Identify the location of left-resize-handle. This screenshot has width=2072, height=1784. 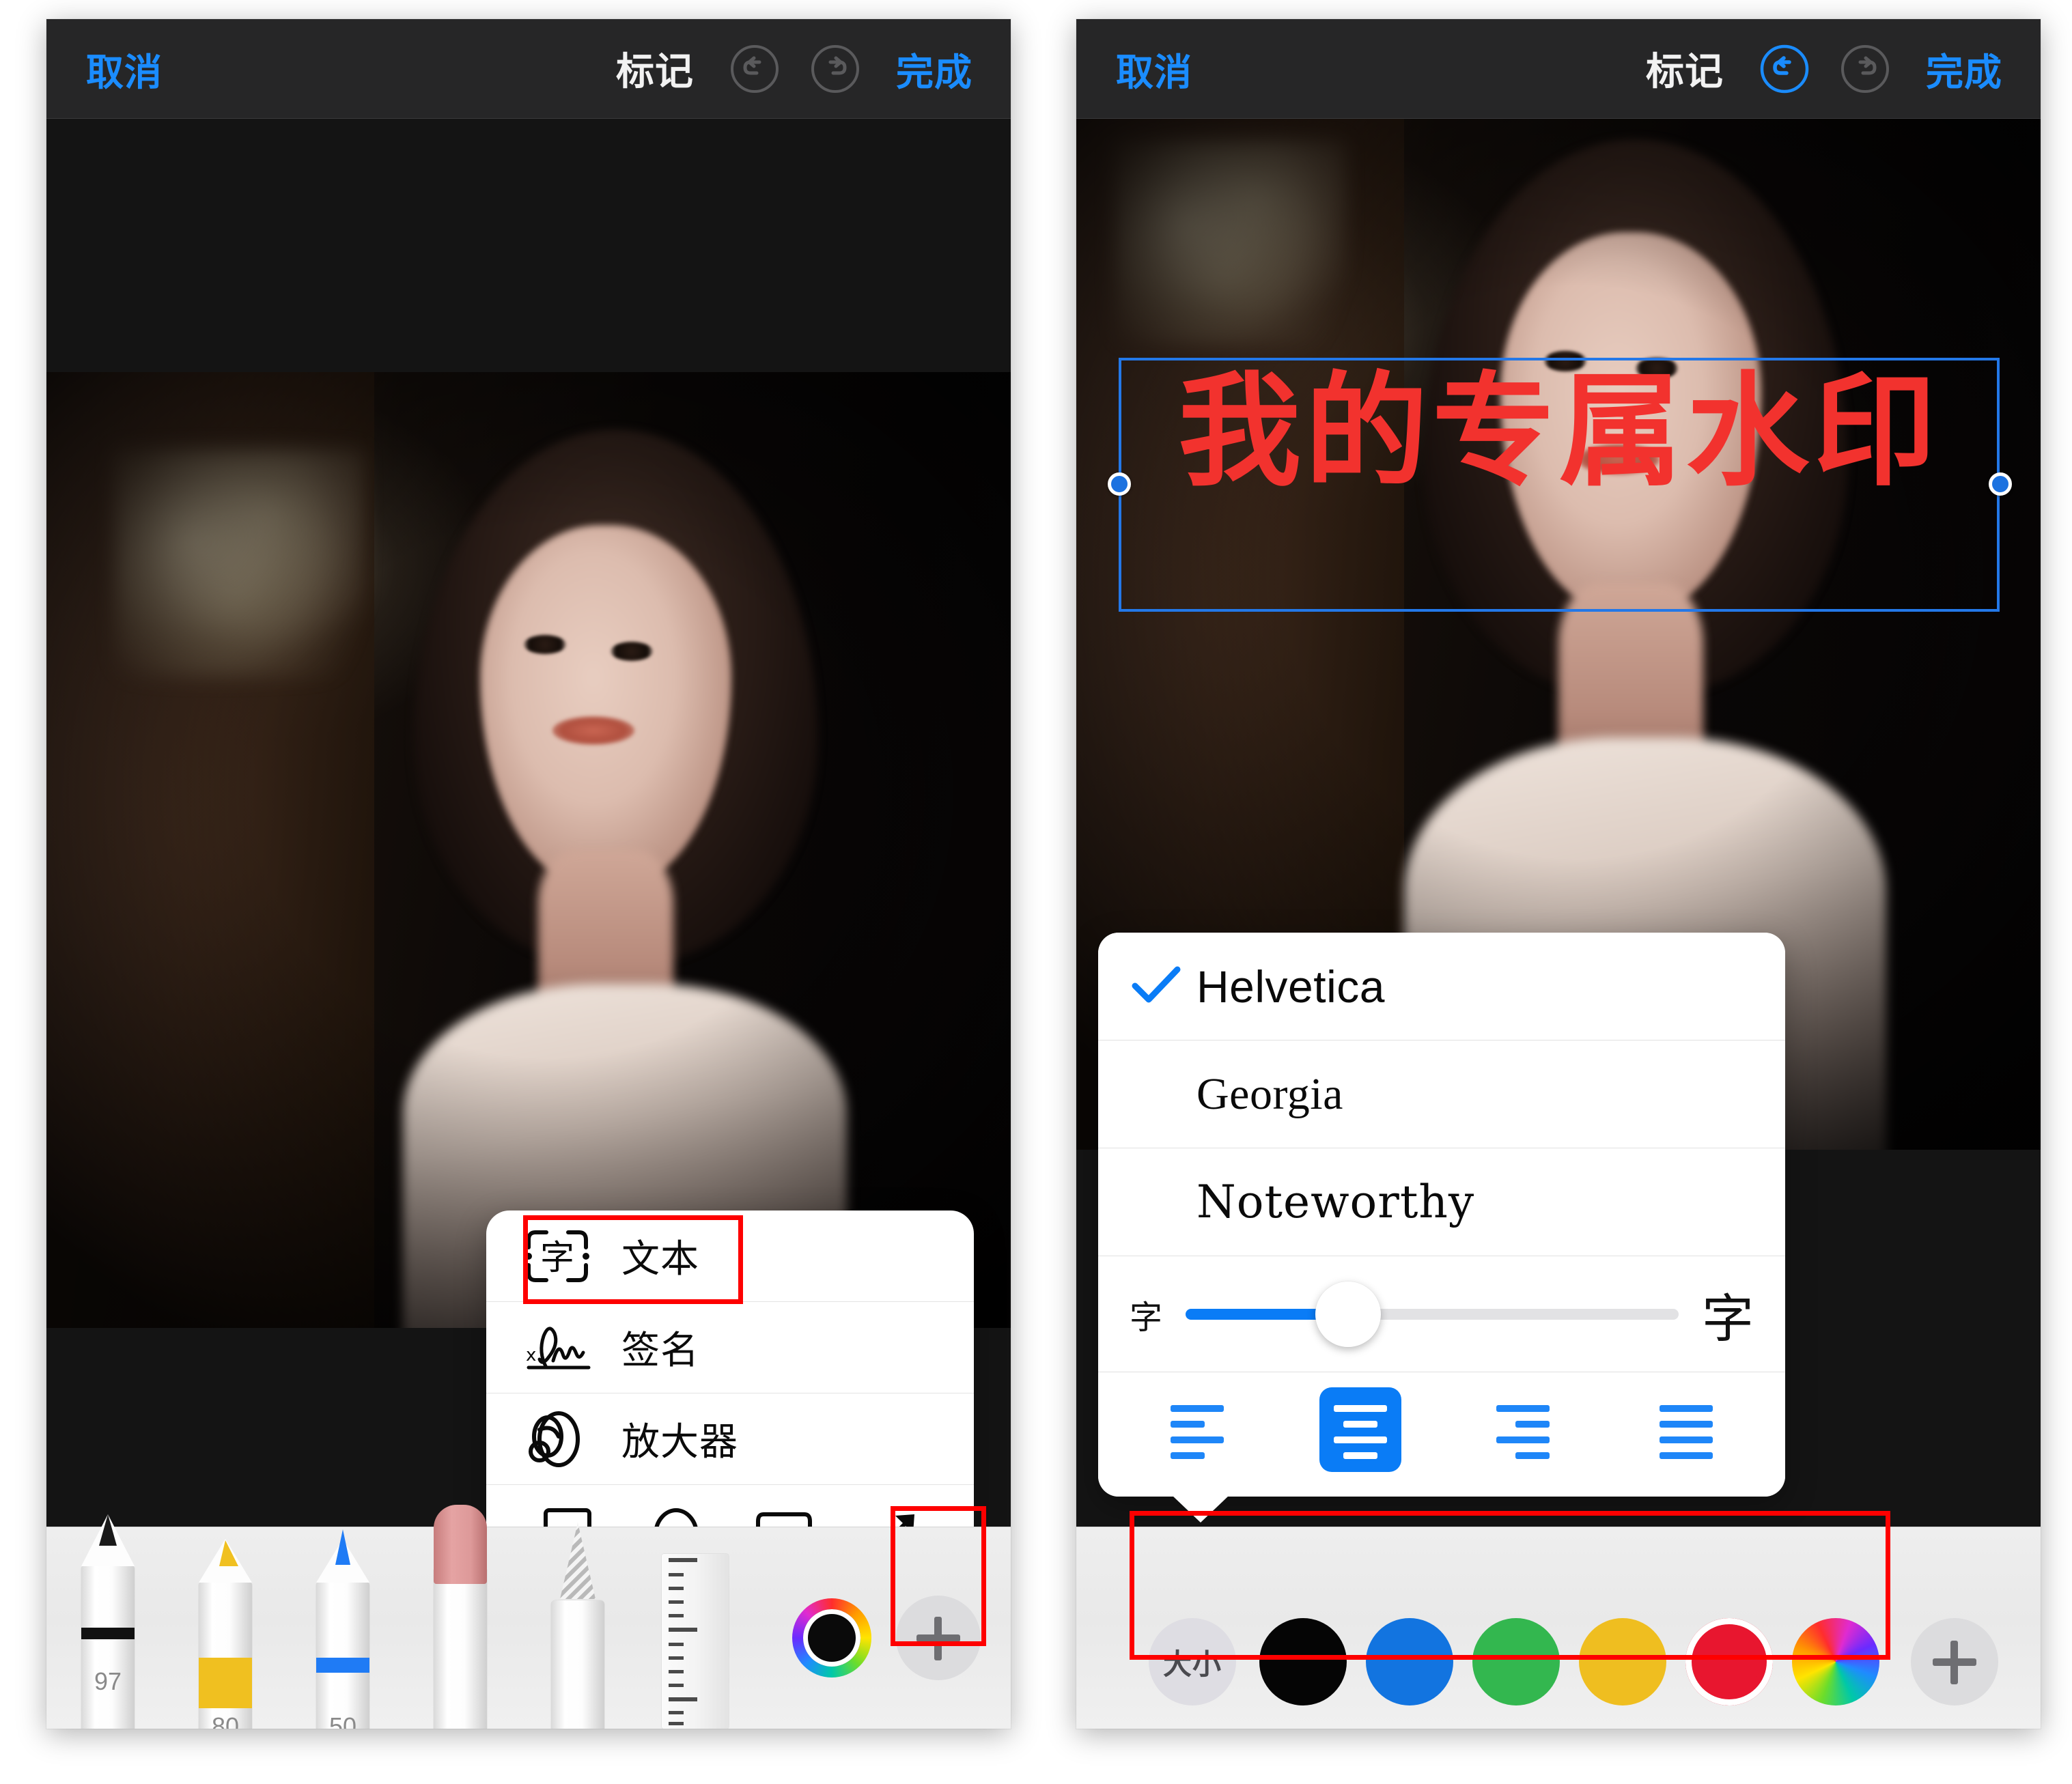
(1119, 484).